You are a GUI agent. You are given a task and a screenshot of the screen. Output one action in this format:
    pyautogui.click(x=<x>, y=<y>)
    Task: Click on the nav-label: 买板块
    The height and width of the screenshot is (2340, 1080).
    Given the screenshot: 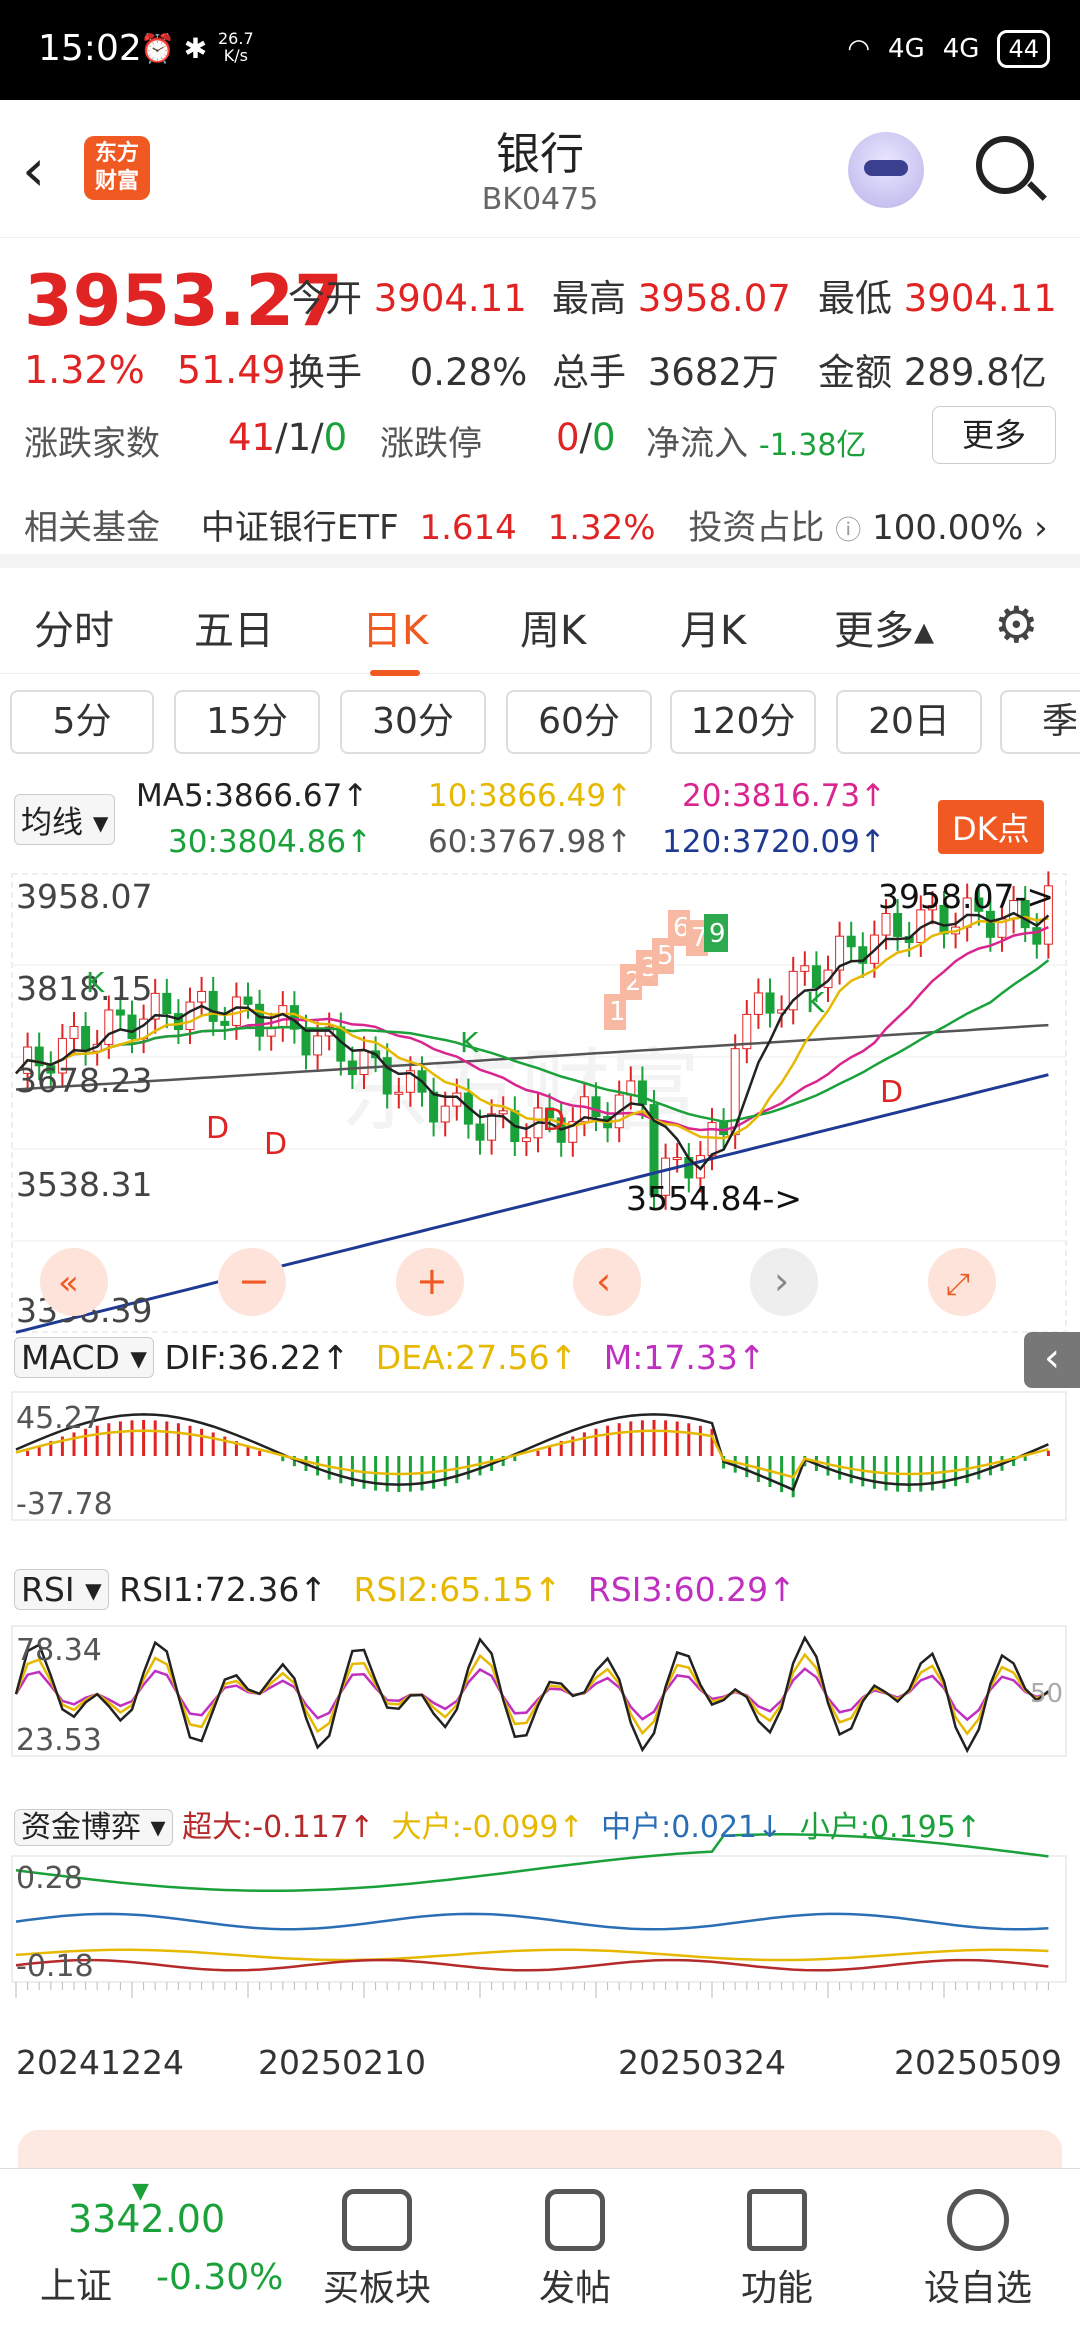 What is the action you would take?
    pyautogui.click(x=376, y=2288)
    